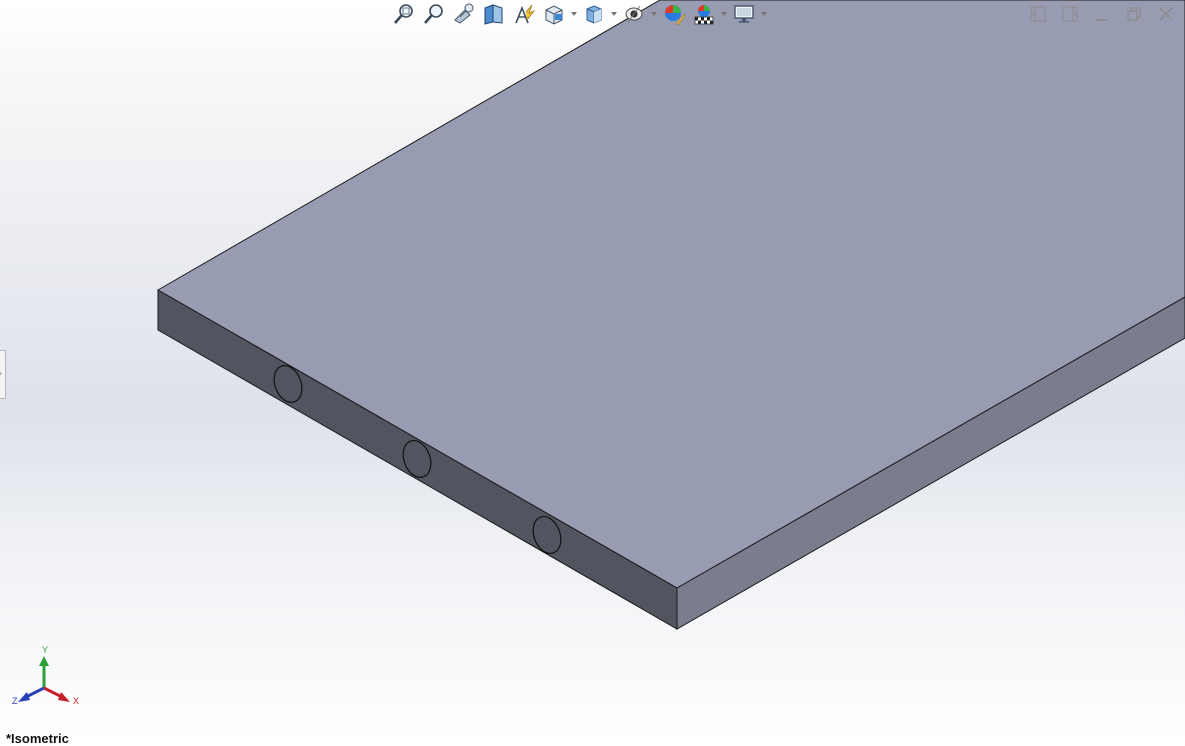 The image size is (1185, 746). I want to click on previous-view-icon, so click(464, 14).